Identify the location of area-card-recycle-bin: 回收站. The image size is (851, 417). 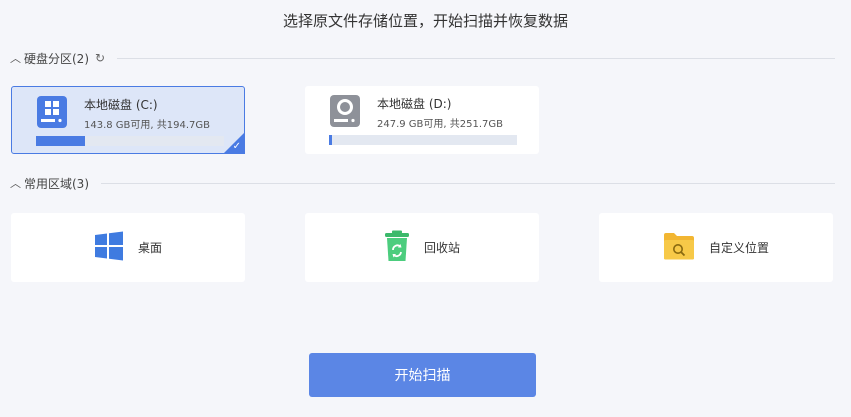
(422, 247).